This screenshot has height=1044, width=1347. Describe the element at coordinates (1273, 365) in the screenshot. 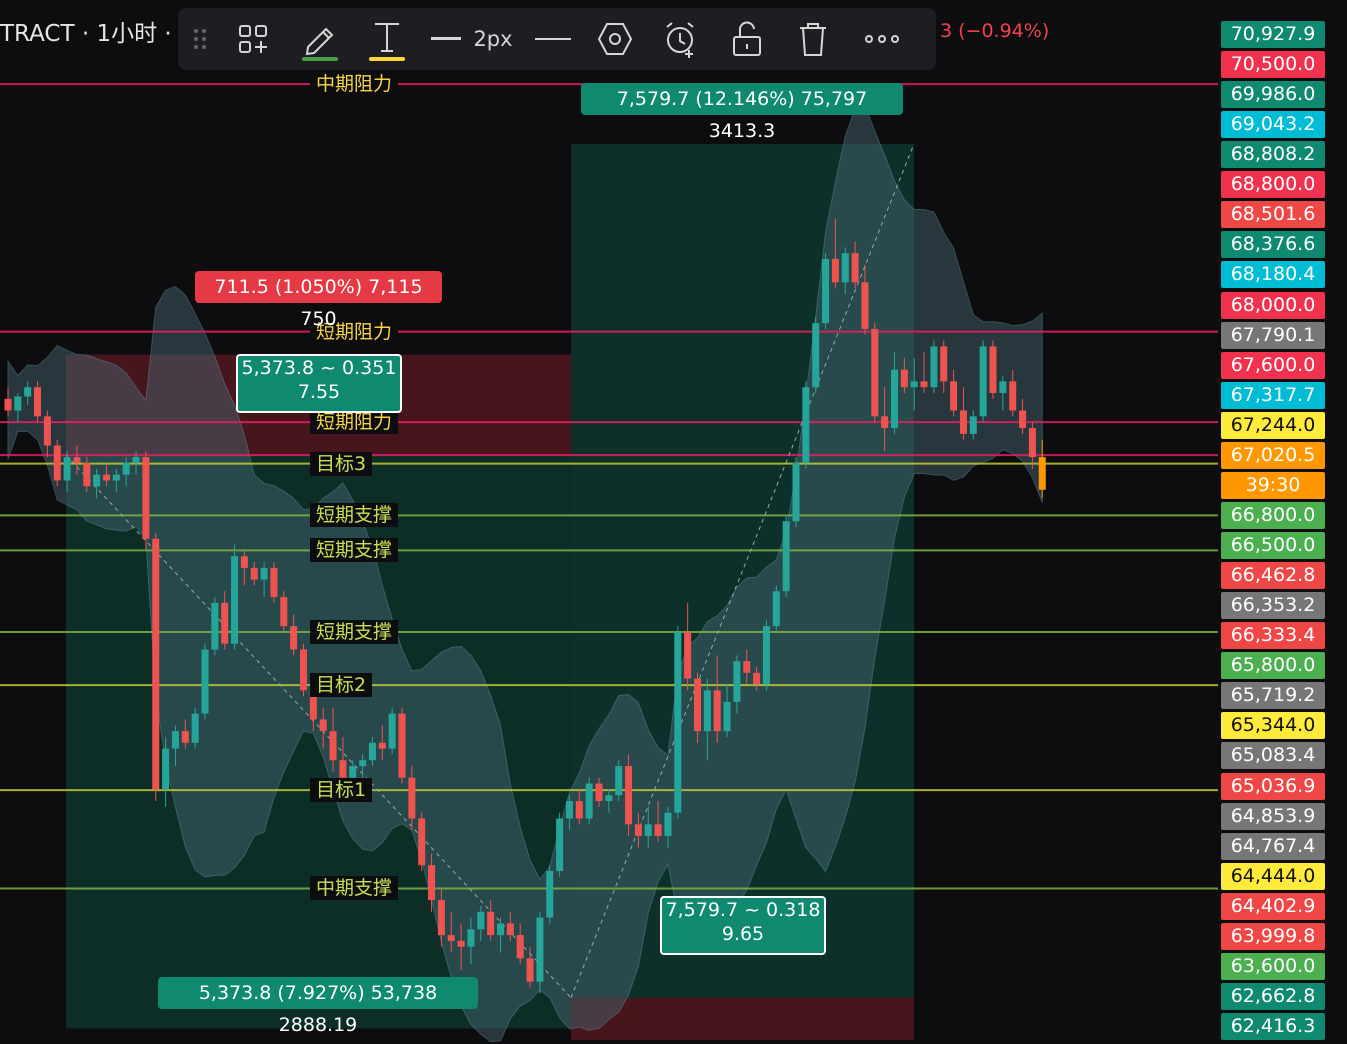

I see `price-axis-label-11: 67,600.0` at that location.